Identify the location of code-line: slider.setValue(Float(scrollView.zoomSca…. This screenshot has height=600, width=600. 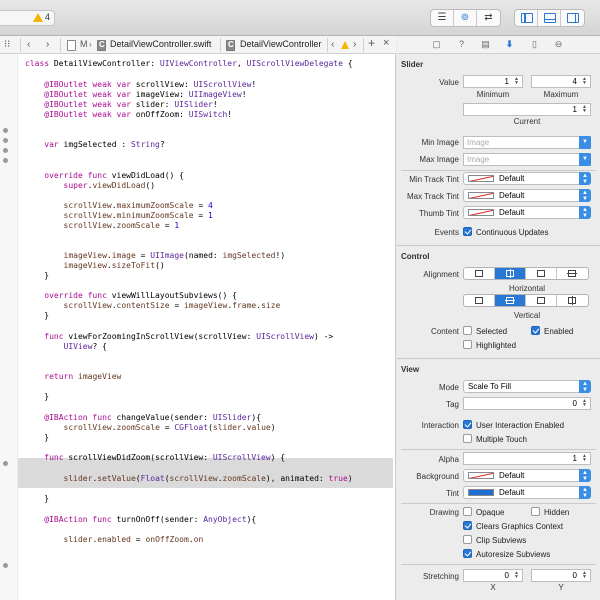
(189, 479).